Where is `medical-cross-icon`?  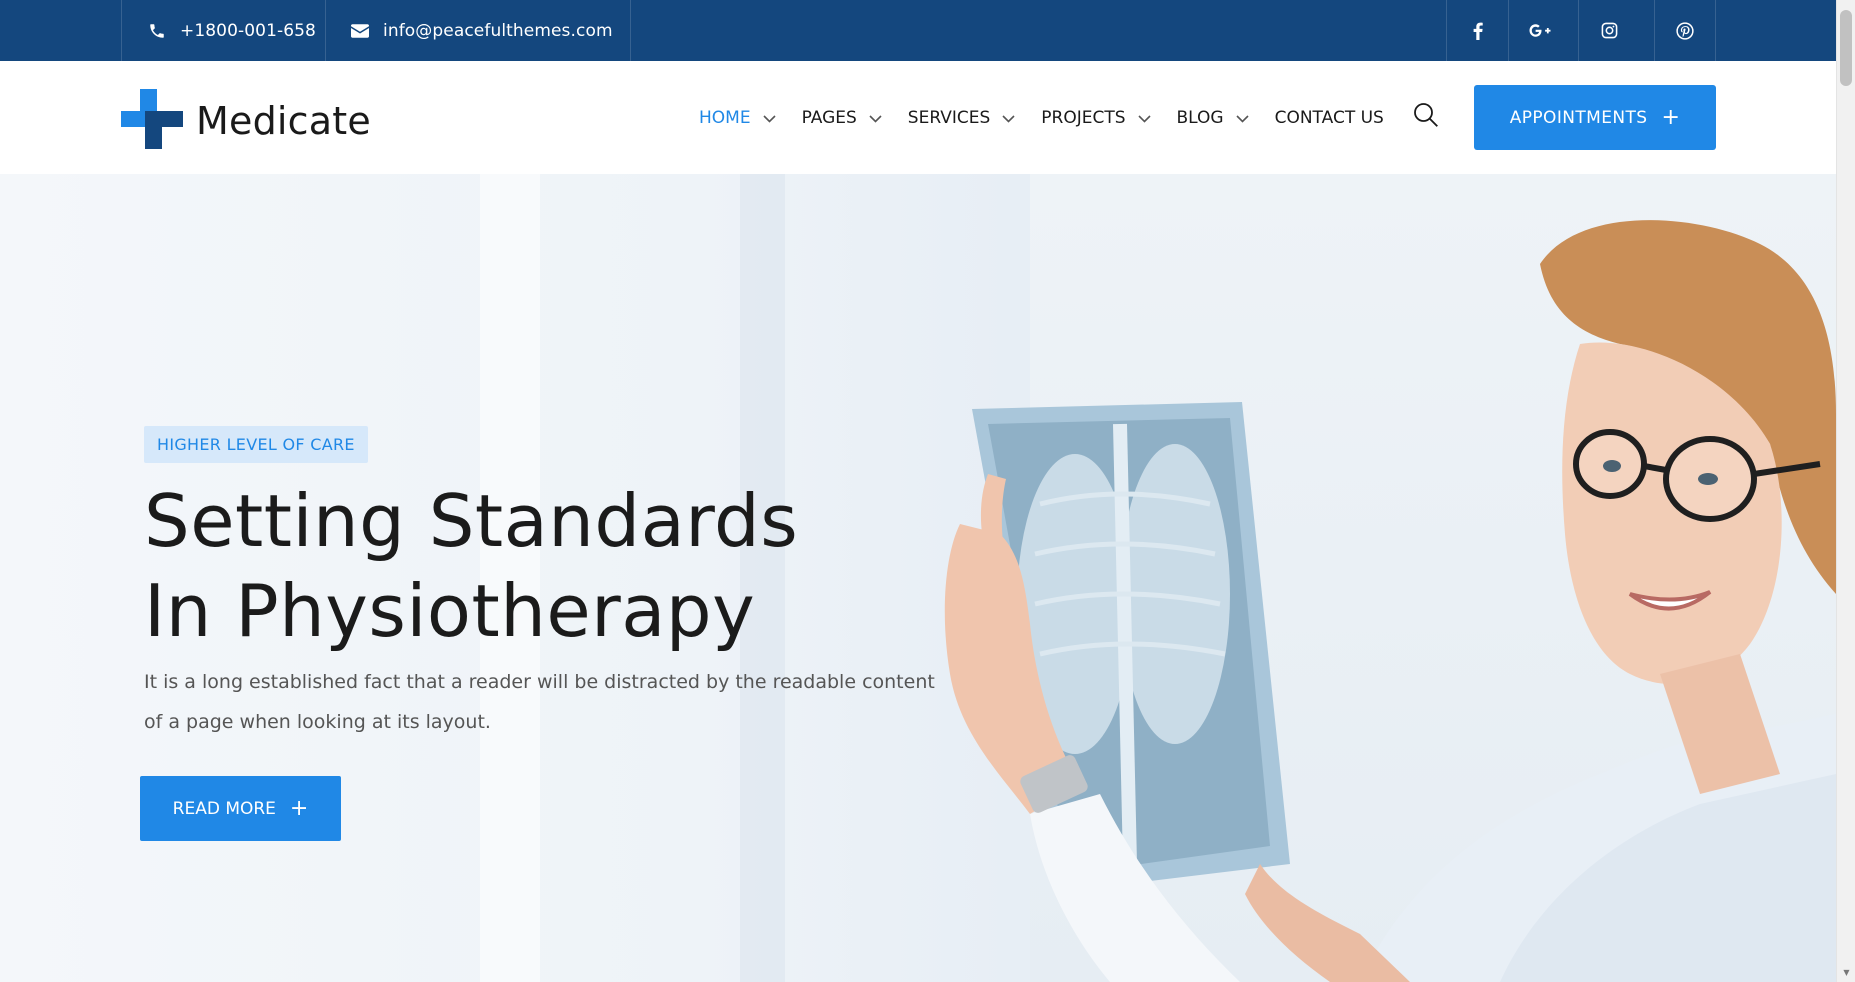
medical-cross-icon is located at coordinates (152, 121).